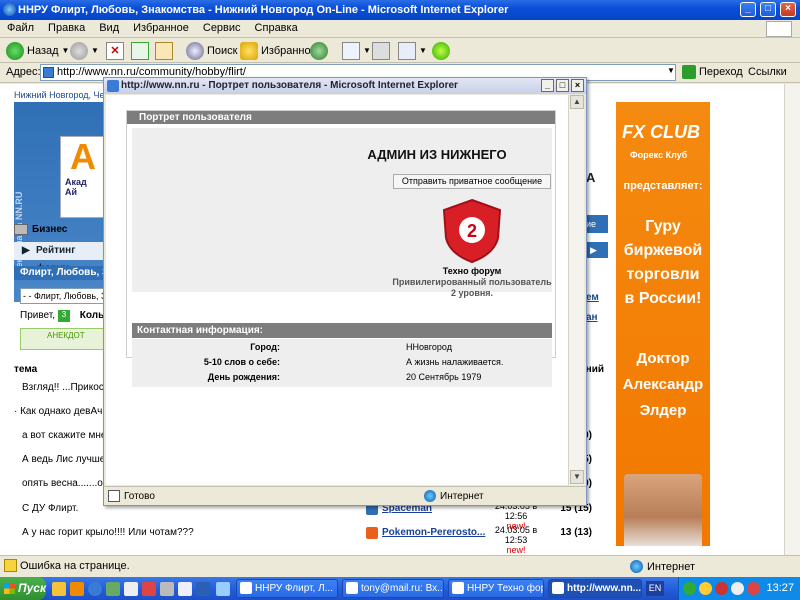 The height and width of the screenshot is (600, 800). I want to click on refresh-button, so click(140, 50).